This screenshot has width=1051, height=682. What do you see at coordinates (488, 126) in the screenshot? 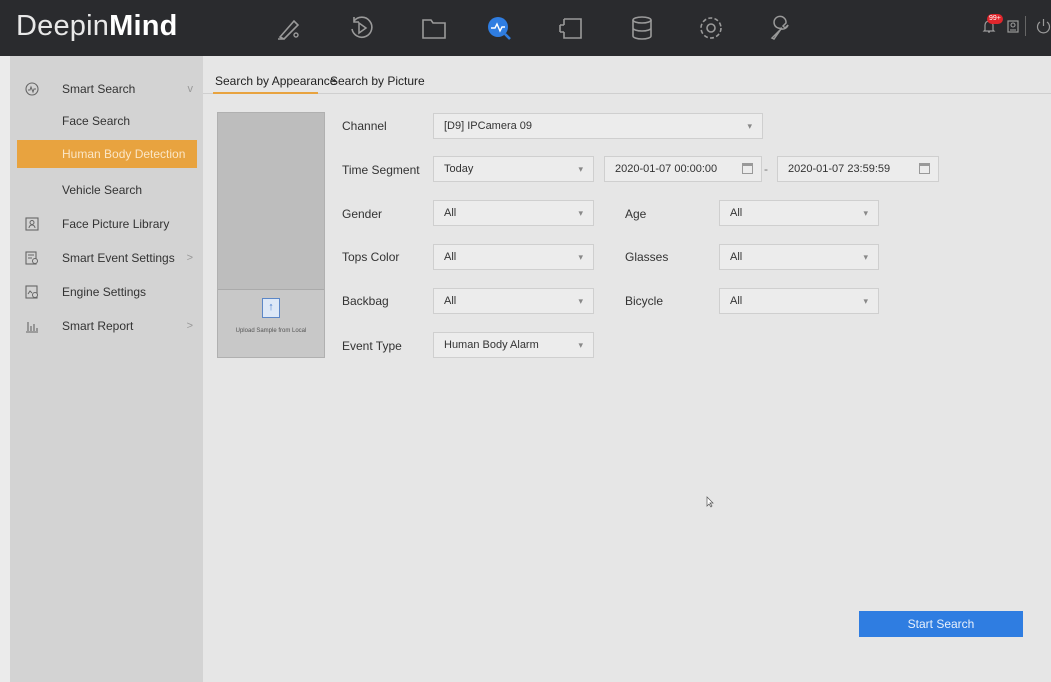
I see `channel-value: [D9] IPCamera 09` at bounding box center [488, 126].